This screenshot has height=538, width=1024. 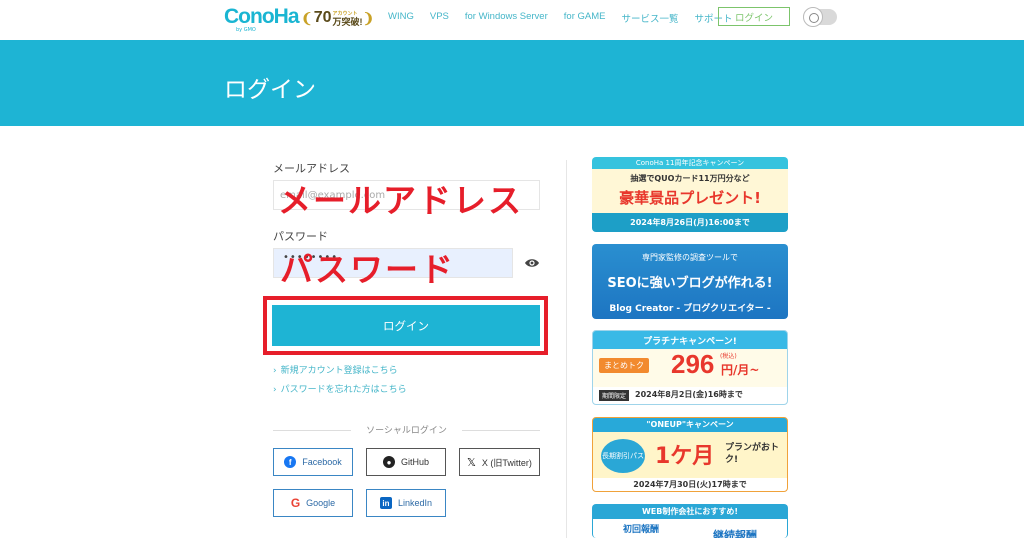 What do you see at coordinates (685, 456) in the screenshot?
I see `banner4-main: 1ケ月` at bounding box center [685, 456].